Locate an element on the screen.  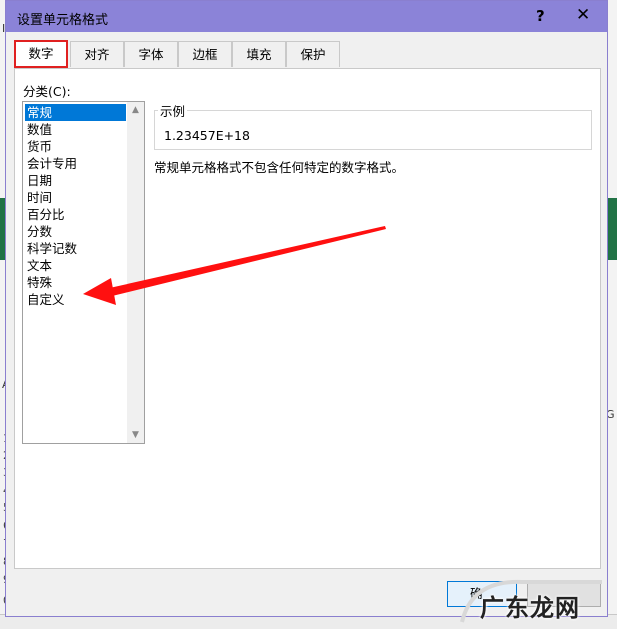
watermark-logo: 广东龙网 is located at coordinates (534, 600).